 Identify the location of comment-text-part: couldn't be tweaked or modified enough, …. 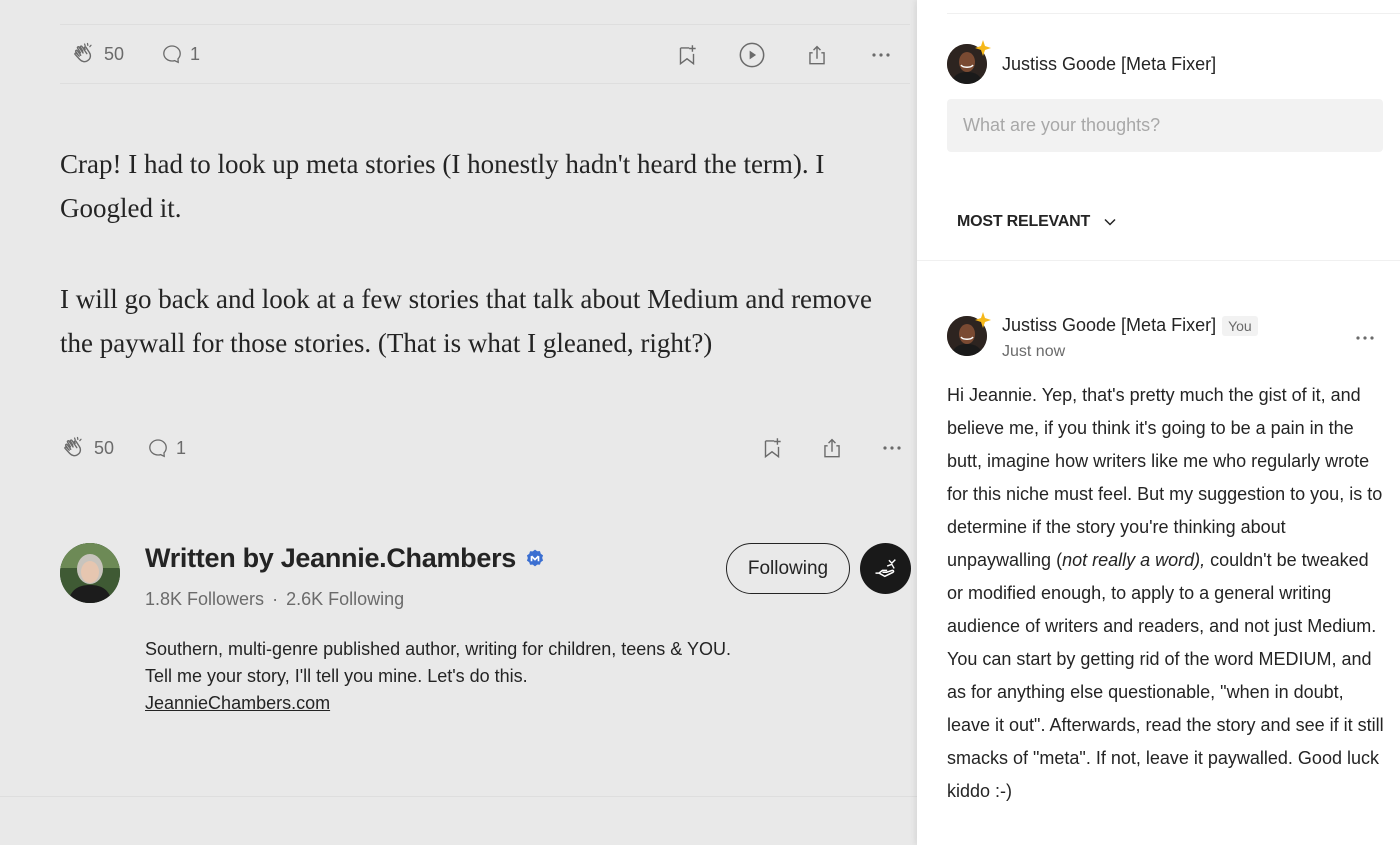
(1165, 675).